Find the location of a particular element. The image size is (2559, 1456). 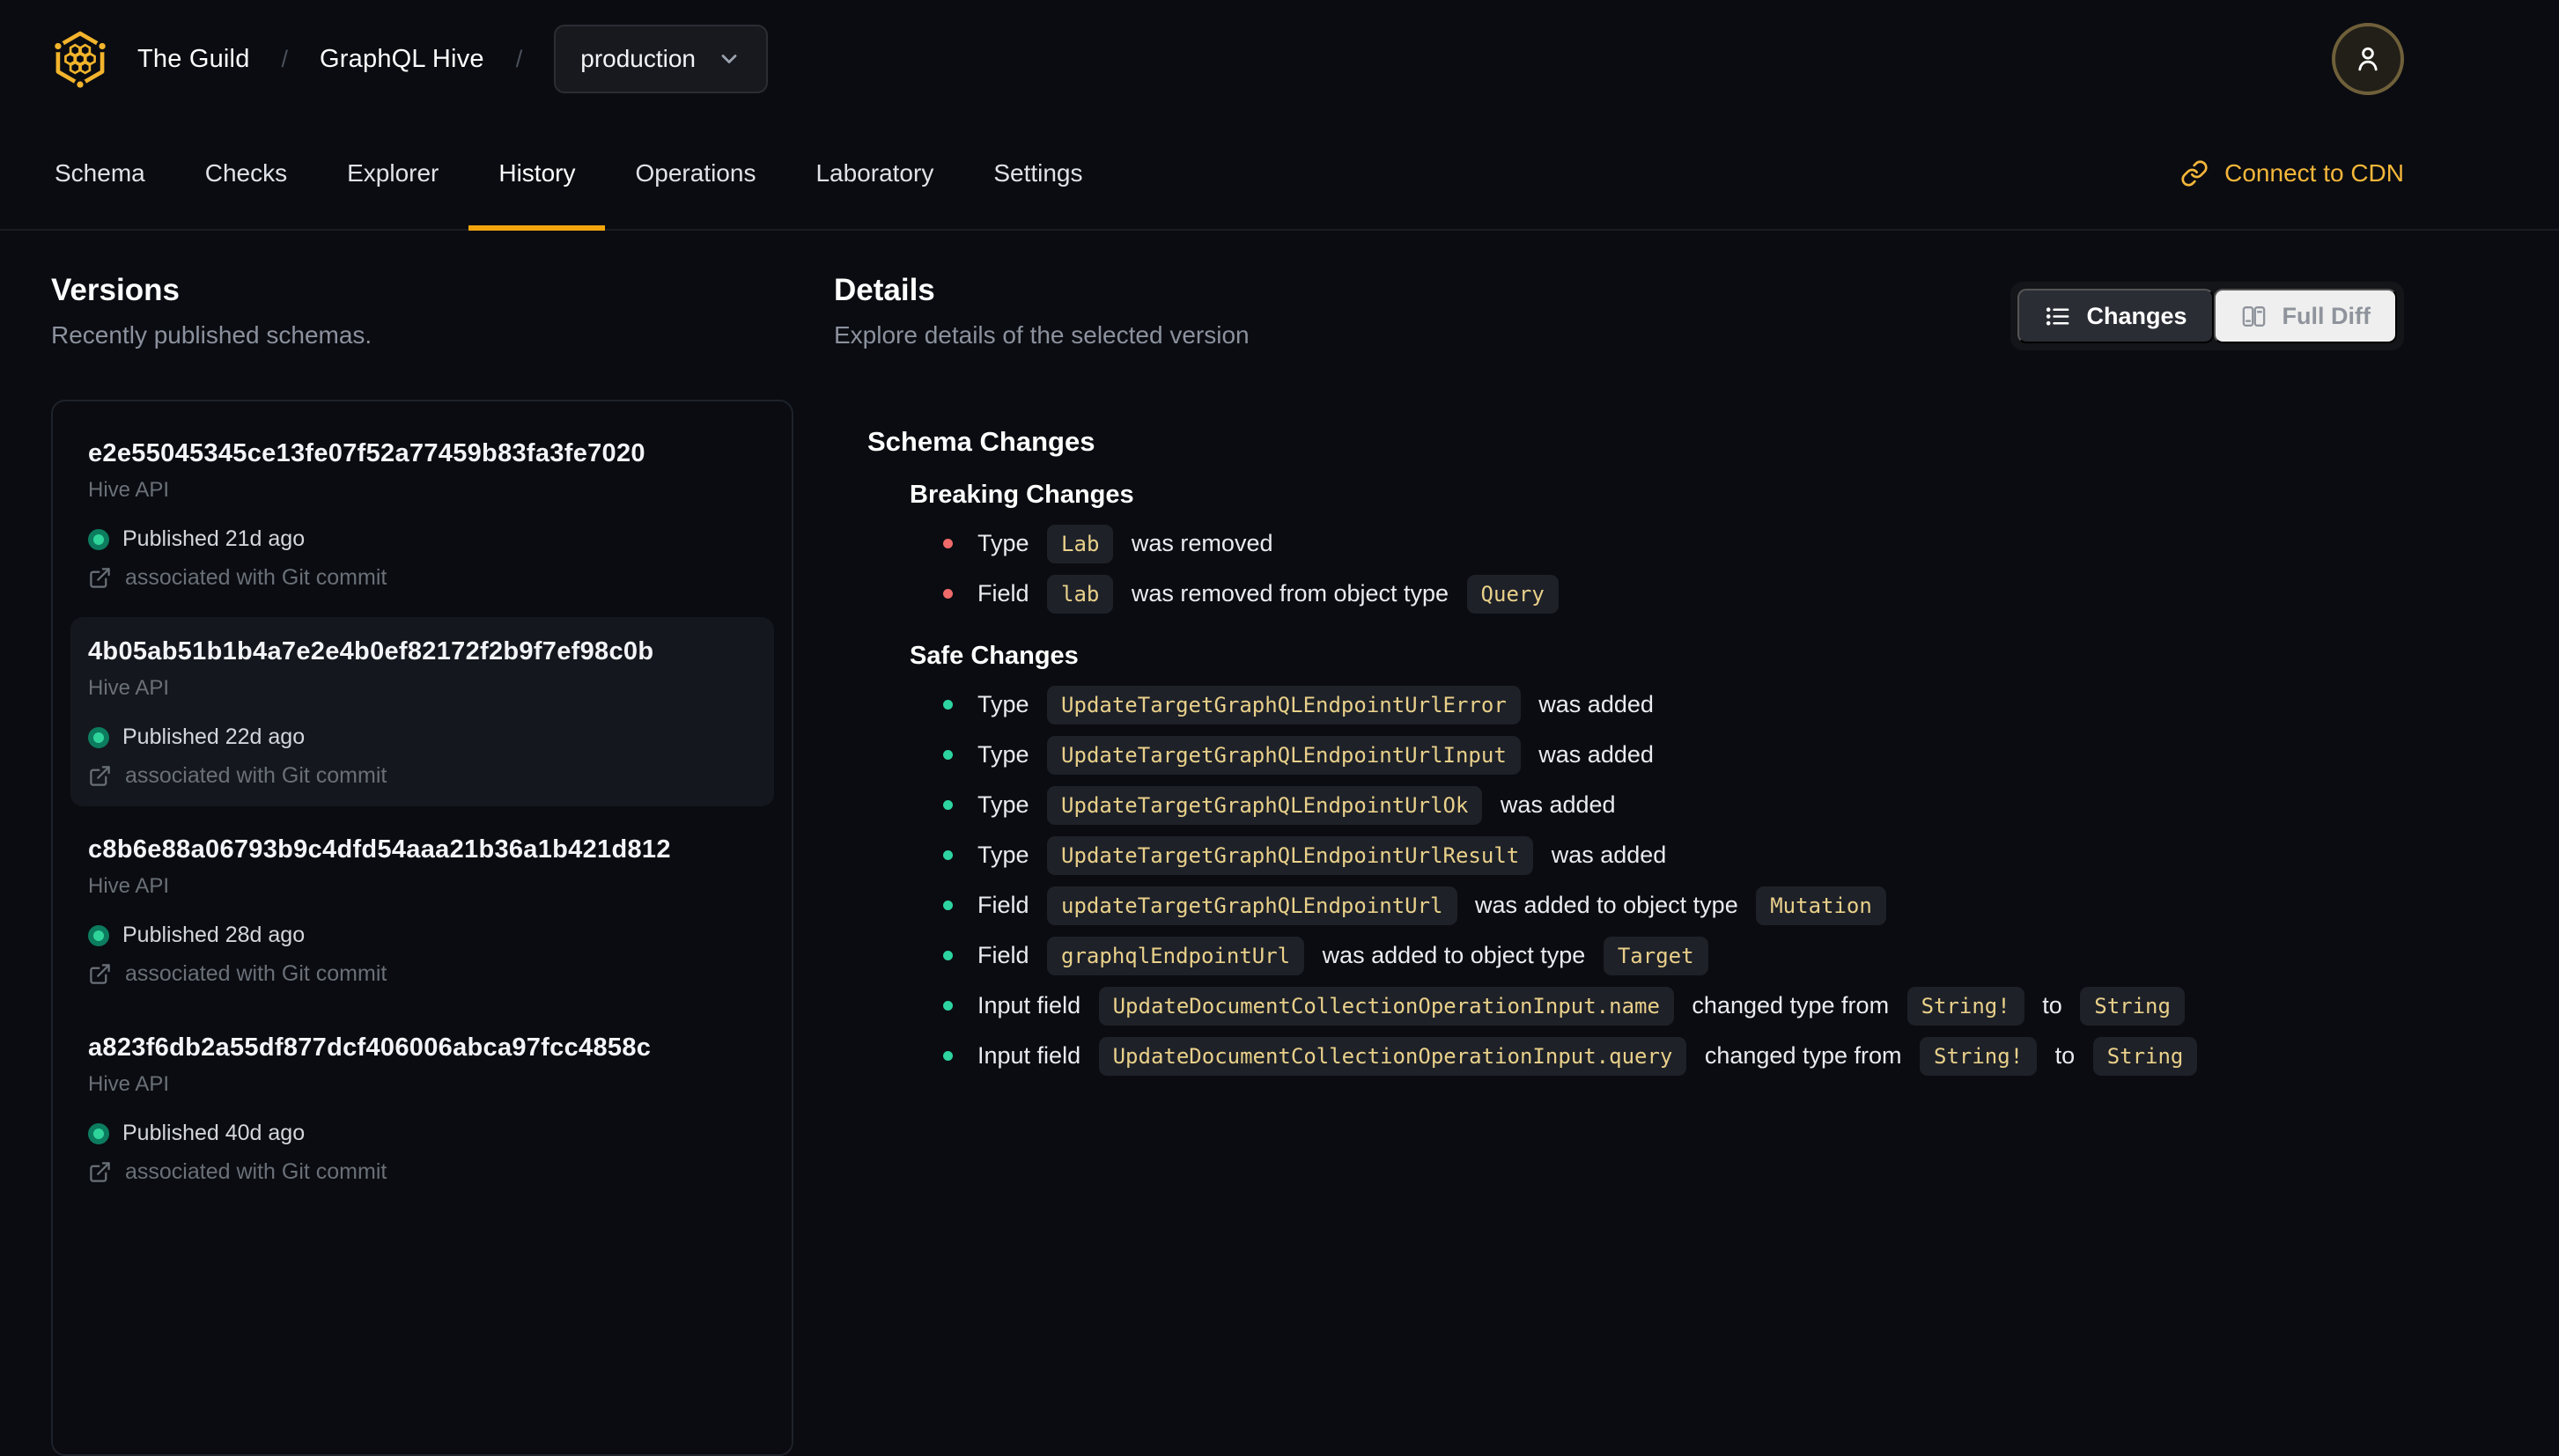

version-hash: a823f6db2a55df877dcf406006abca97fcc4858c is located at coordinates (370, 1048).